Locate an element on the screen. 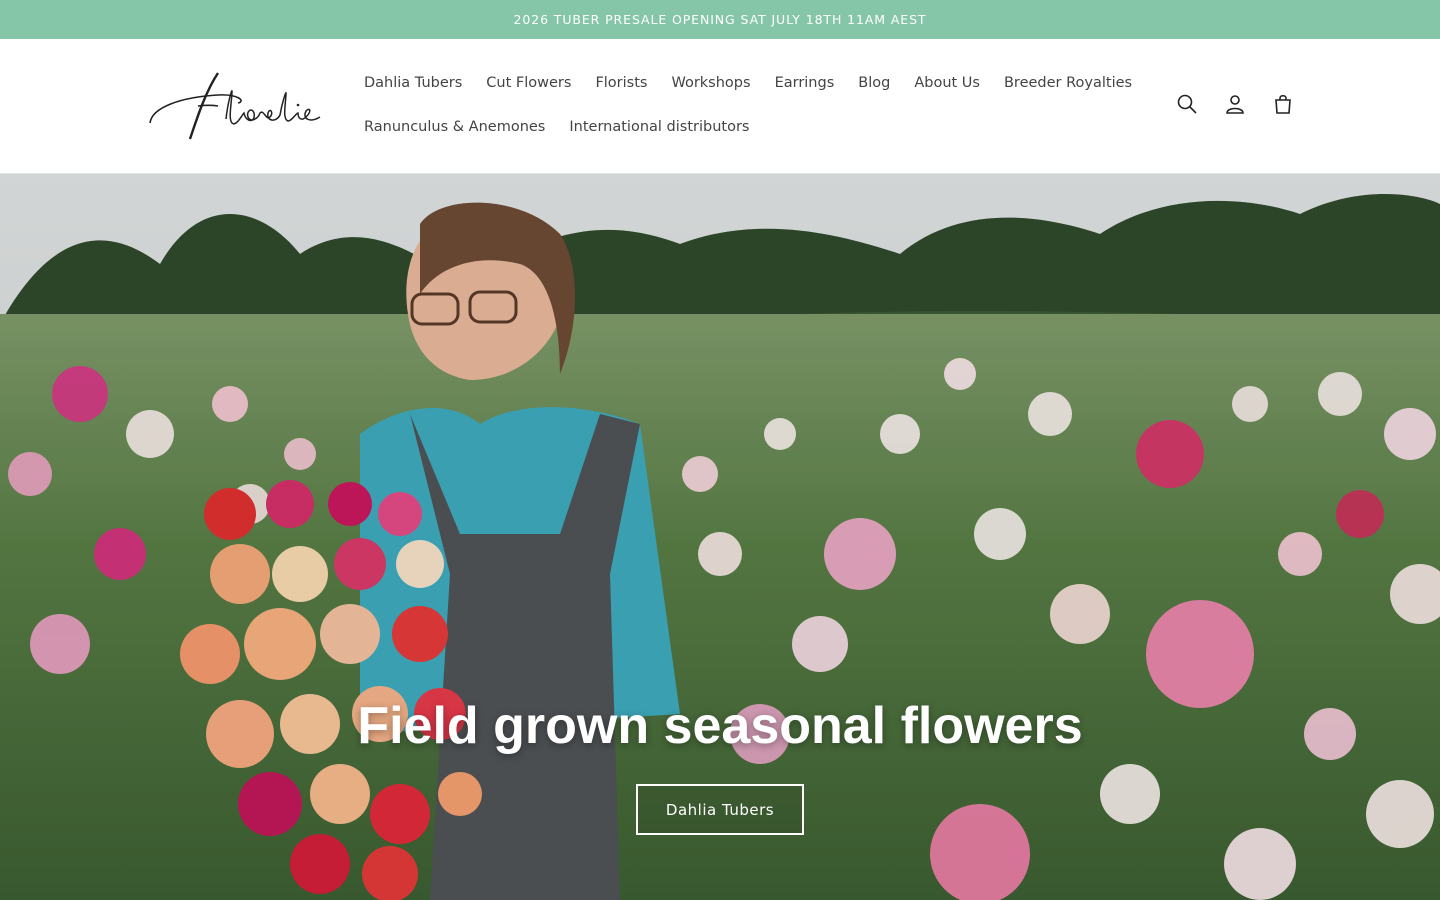 The width and height of the screenshot is (1440, 900). nav-item-cut-flowers: Cut Flowers is located at coordinates (528, 83).